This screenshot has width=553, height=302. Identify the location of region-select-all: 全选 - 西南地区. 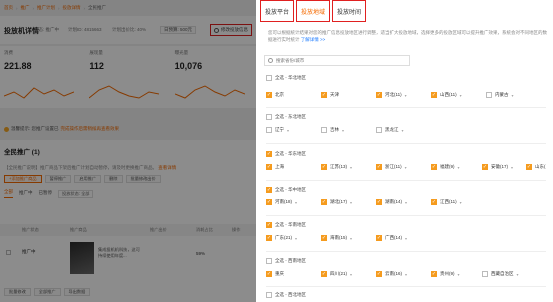
(286, 261).